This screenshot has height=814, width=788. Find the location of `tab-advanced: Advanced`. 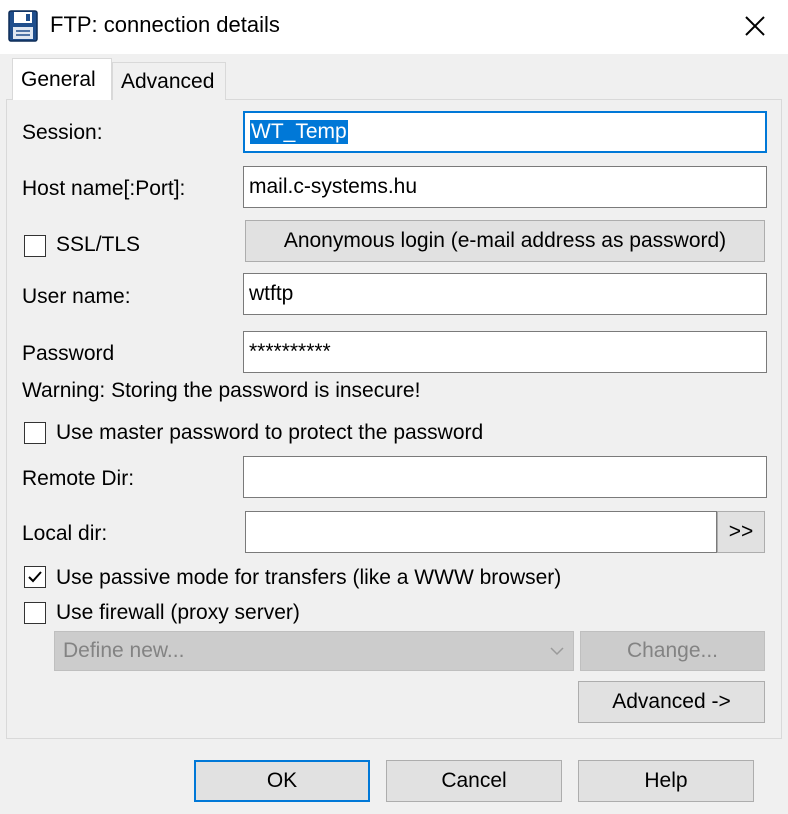

tab-advanced: Advanced is located at coordinates (169, 81).